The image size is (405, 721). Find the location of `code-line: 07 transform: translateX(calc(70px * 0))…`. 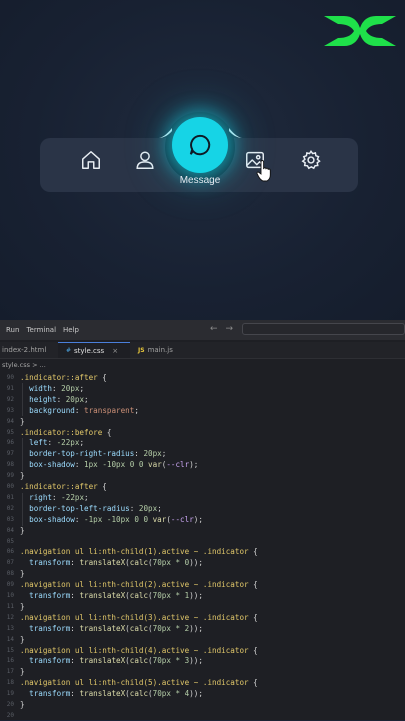

code-line: 07 transform: translateX(calc(70px * 0))… is located at coordinates (202, 562).